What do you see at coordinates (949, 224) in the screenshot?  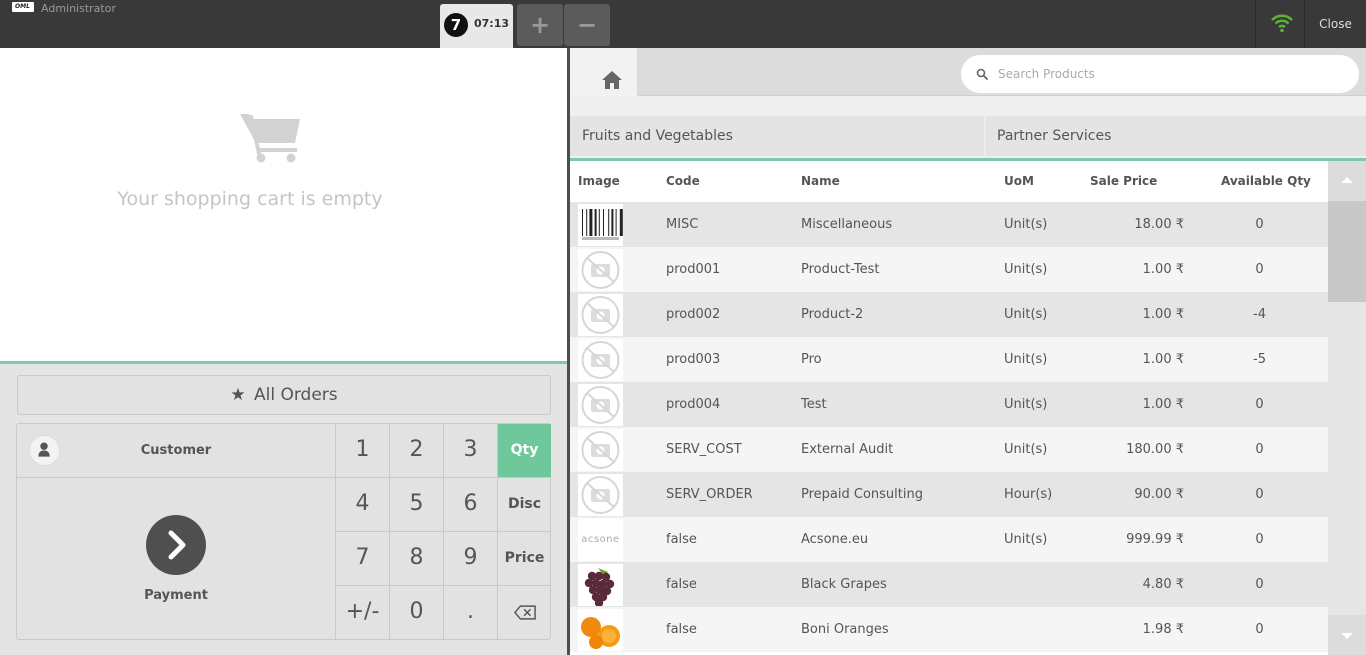 I see `product-row: MISC Miscellaneous Unit(s) 18.00 ₹ 0` at bounding box center [949, 224].